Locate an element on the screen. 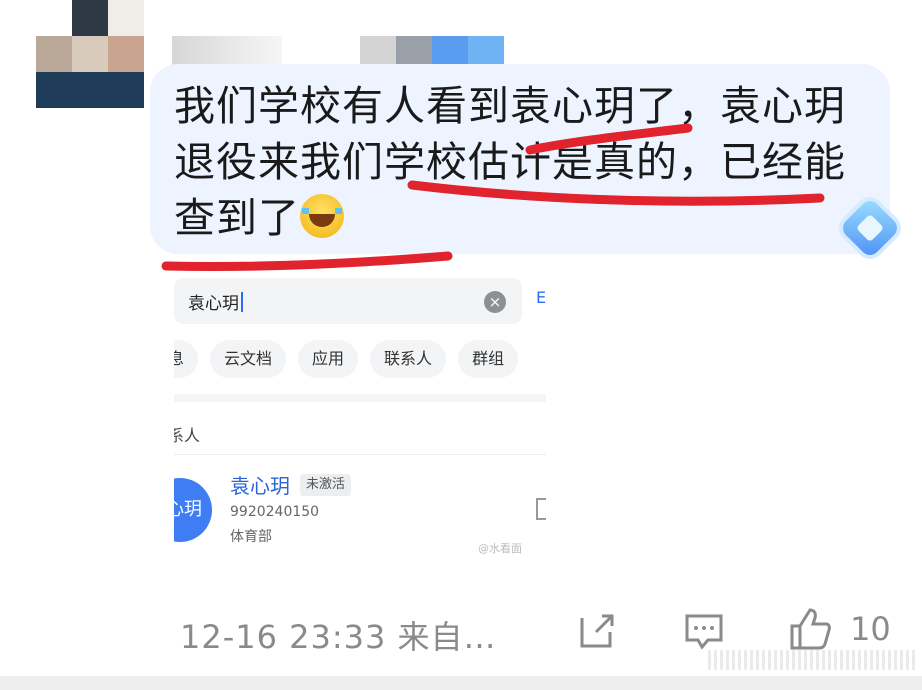  chip-groups: 群组 is located at coordinates (488, 359).